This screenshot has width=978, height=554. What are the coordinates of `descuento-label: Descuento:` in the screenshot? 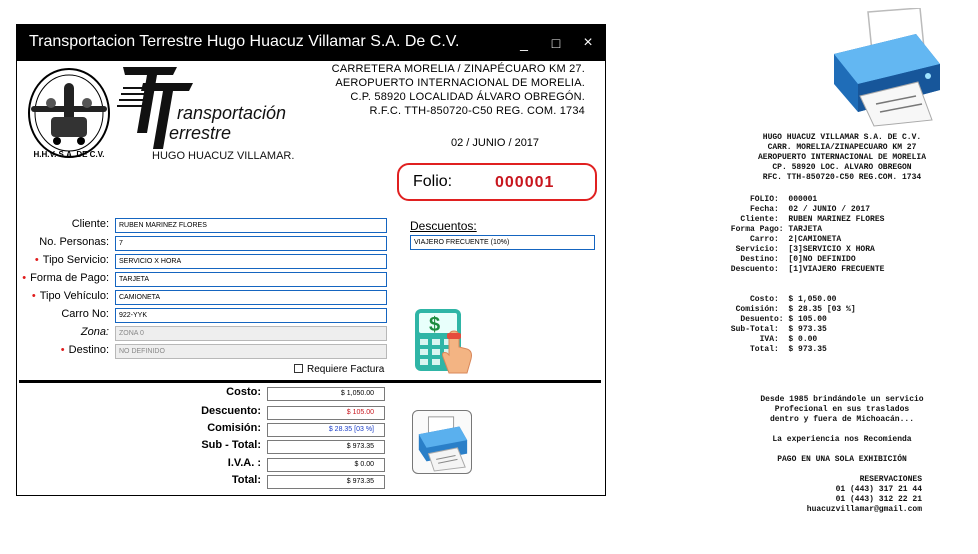 It's located at (231, 411).